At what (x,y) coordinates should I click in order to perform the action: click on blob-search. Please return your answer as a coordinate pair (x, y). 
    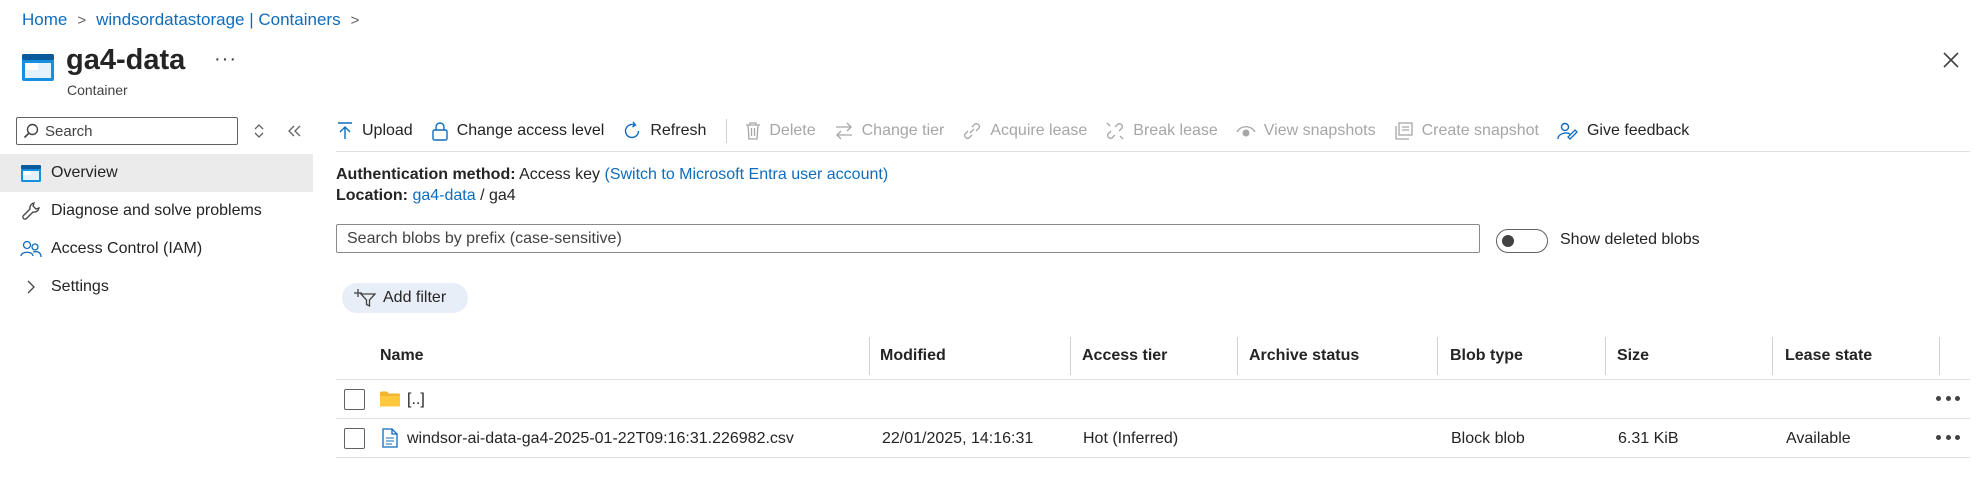
    Looking at the image, I should click on (908, 238).